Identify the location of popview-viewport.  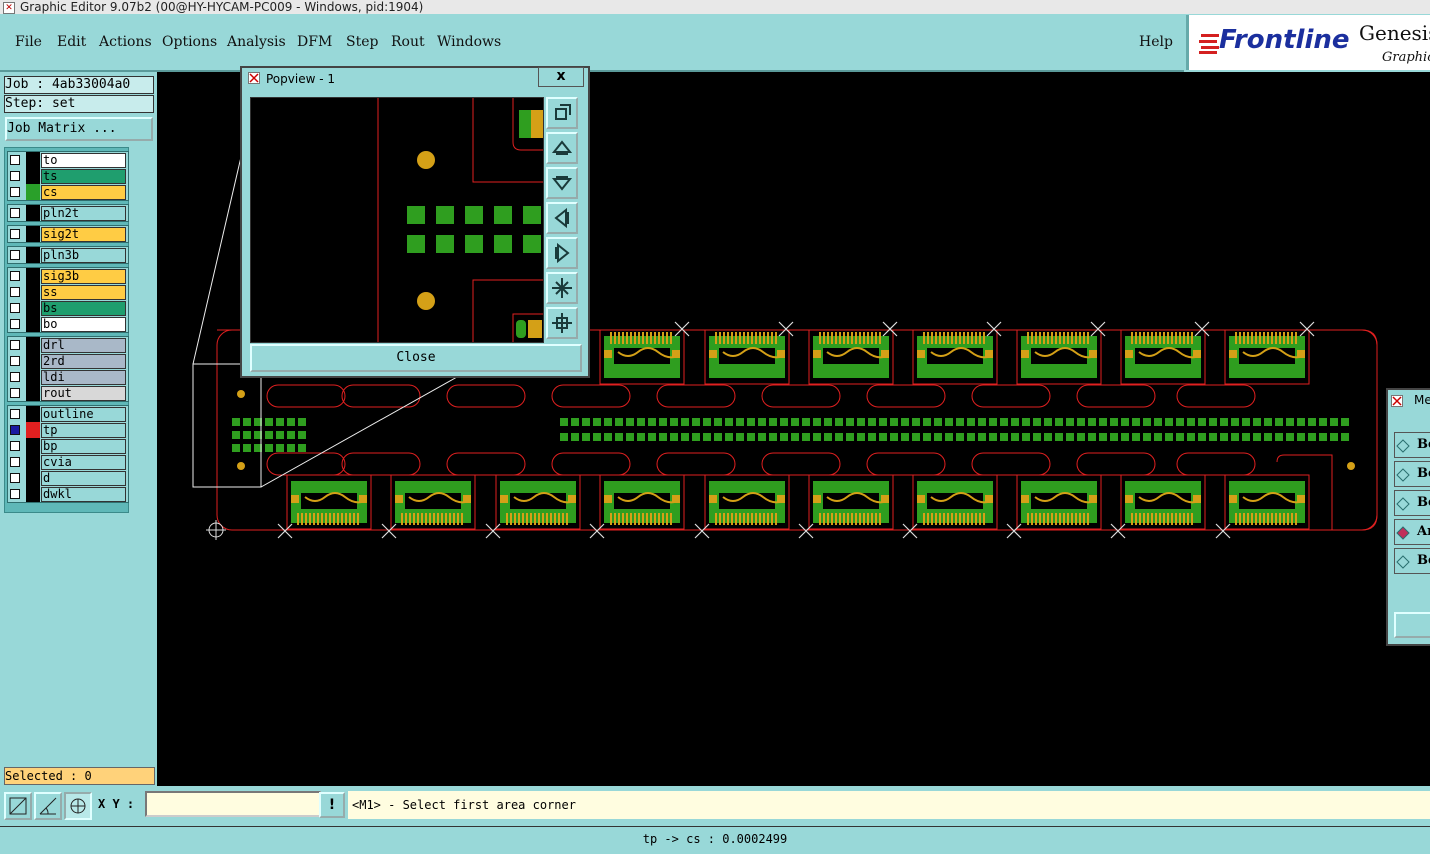
(397, 220).